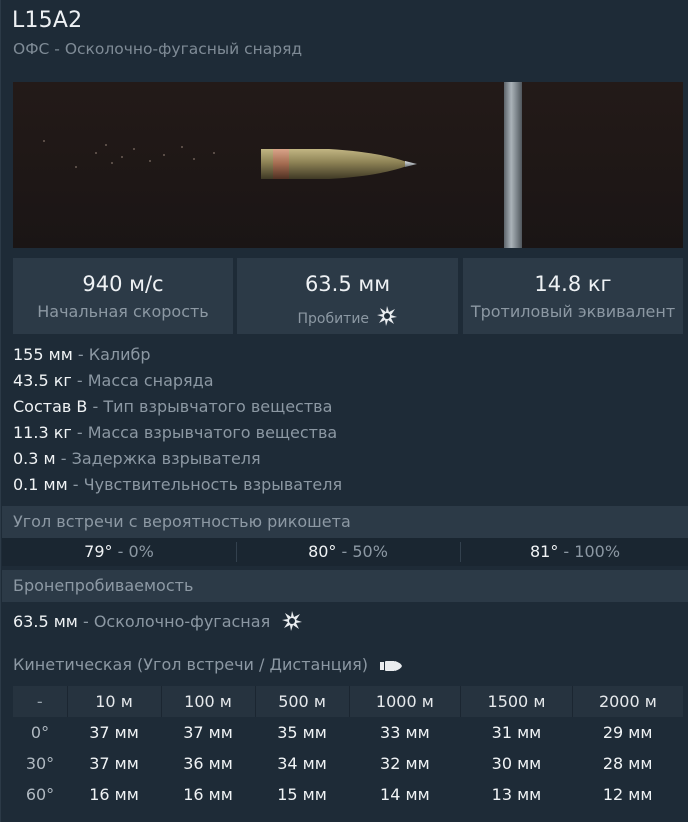 The height and width of the screenshot is (822, 688). Describe the element at coordinates (123, 311) in the screenshot. I see `stat-label: Начальная скорость` at that location.